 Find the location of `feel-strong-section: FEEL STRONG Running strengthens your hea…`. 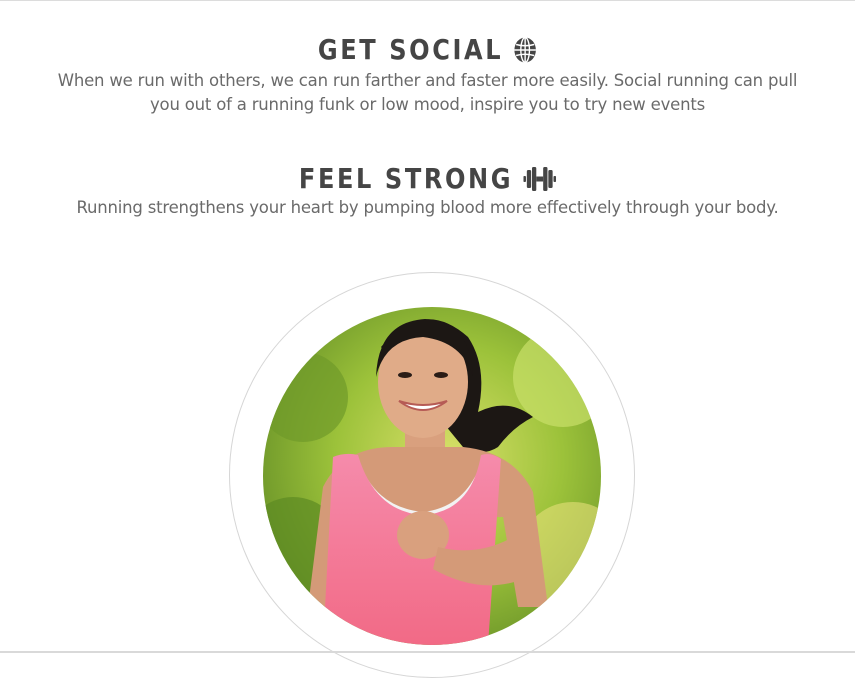

feel-strong-section: FEEL STRONG Running strengthens your hea… is located at coordinates (427, 191).